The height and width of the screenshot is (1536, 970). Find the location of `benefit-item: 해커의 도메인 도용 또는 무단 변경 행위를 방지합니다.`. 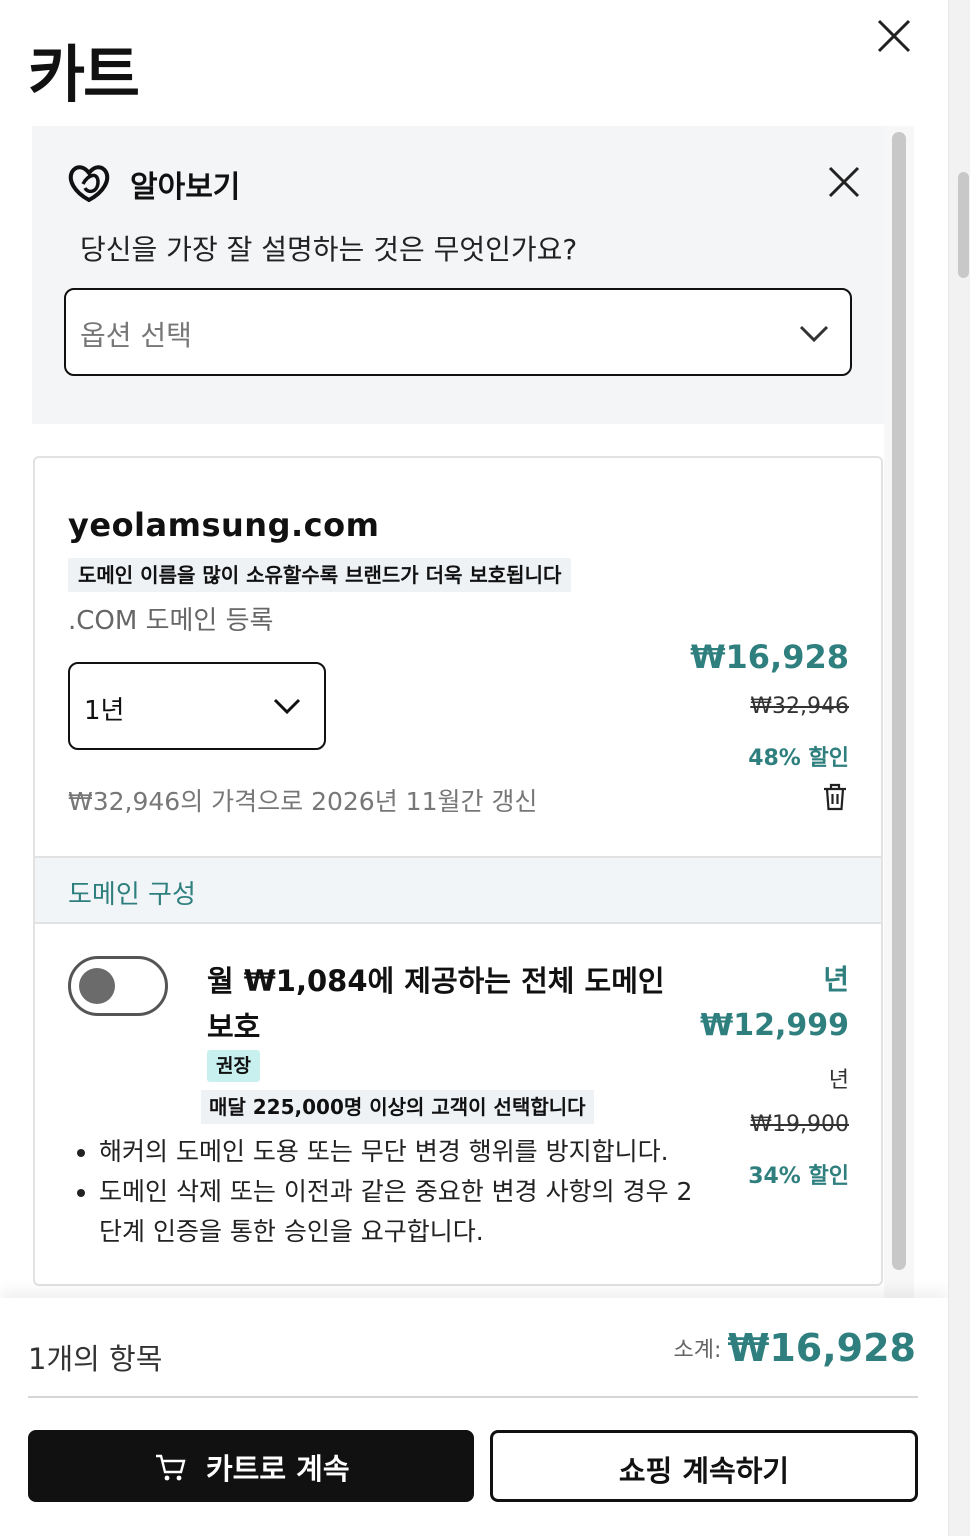

benefit-item: 해커의 도메인 도용 또는 무단 변경 행위를 방지합니다. is located at coordinates (399, 1152).